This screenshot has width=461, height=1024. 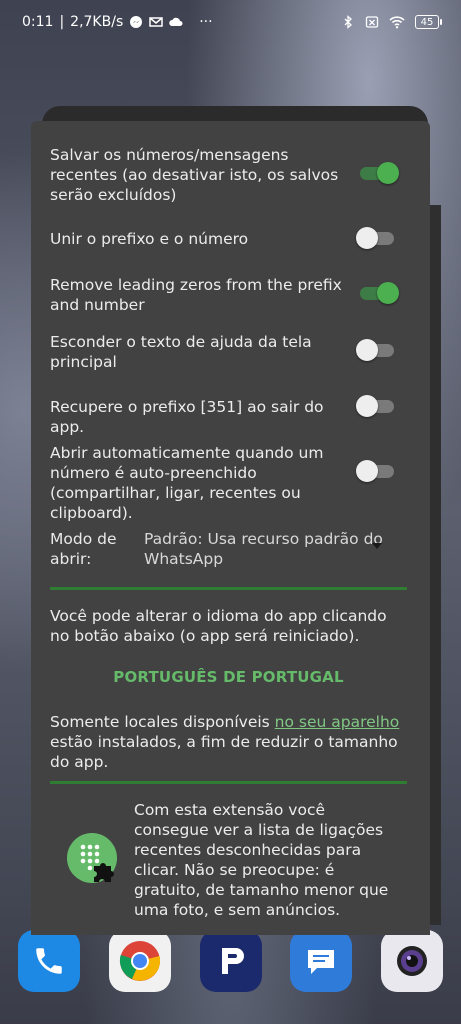 What do you see at coordinates (156, 22) in the screenshot?
I see `gmail-icon` at bounding box center [156, 22].